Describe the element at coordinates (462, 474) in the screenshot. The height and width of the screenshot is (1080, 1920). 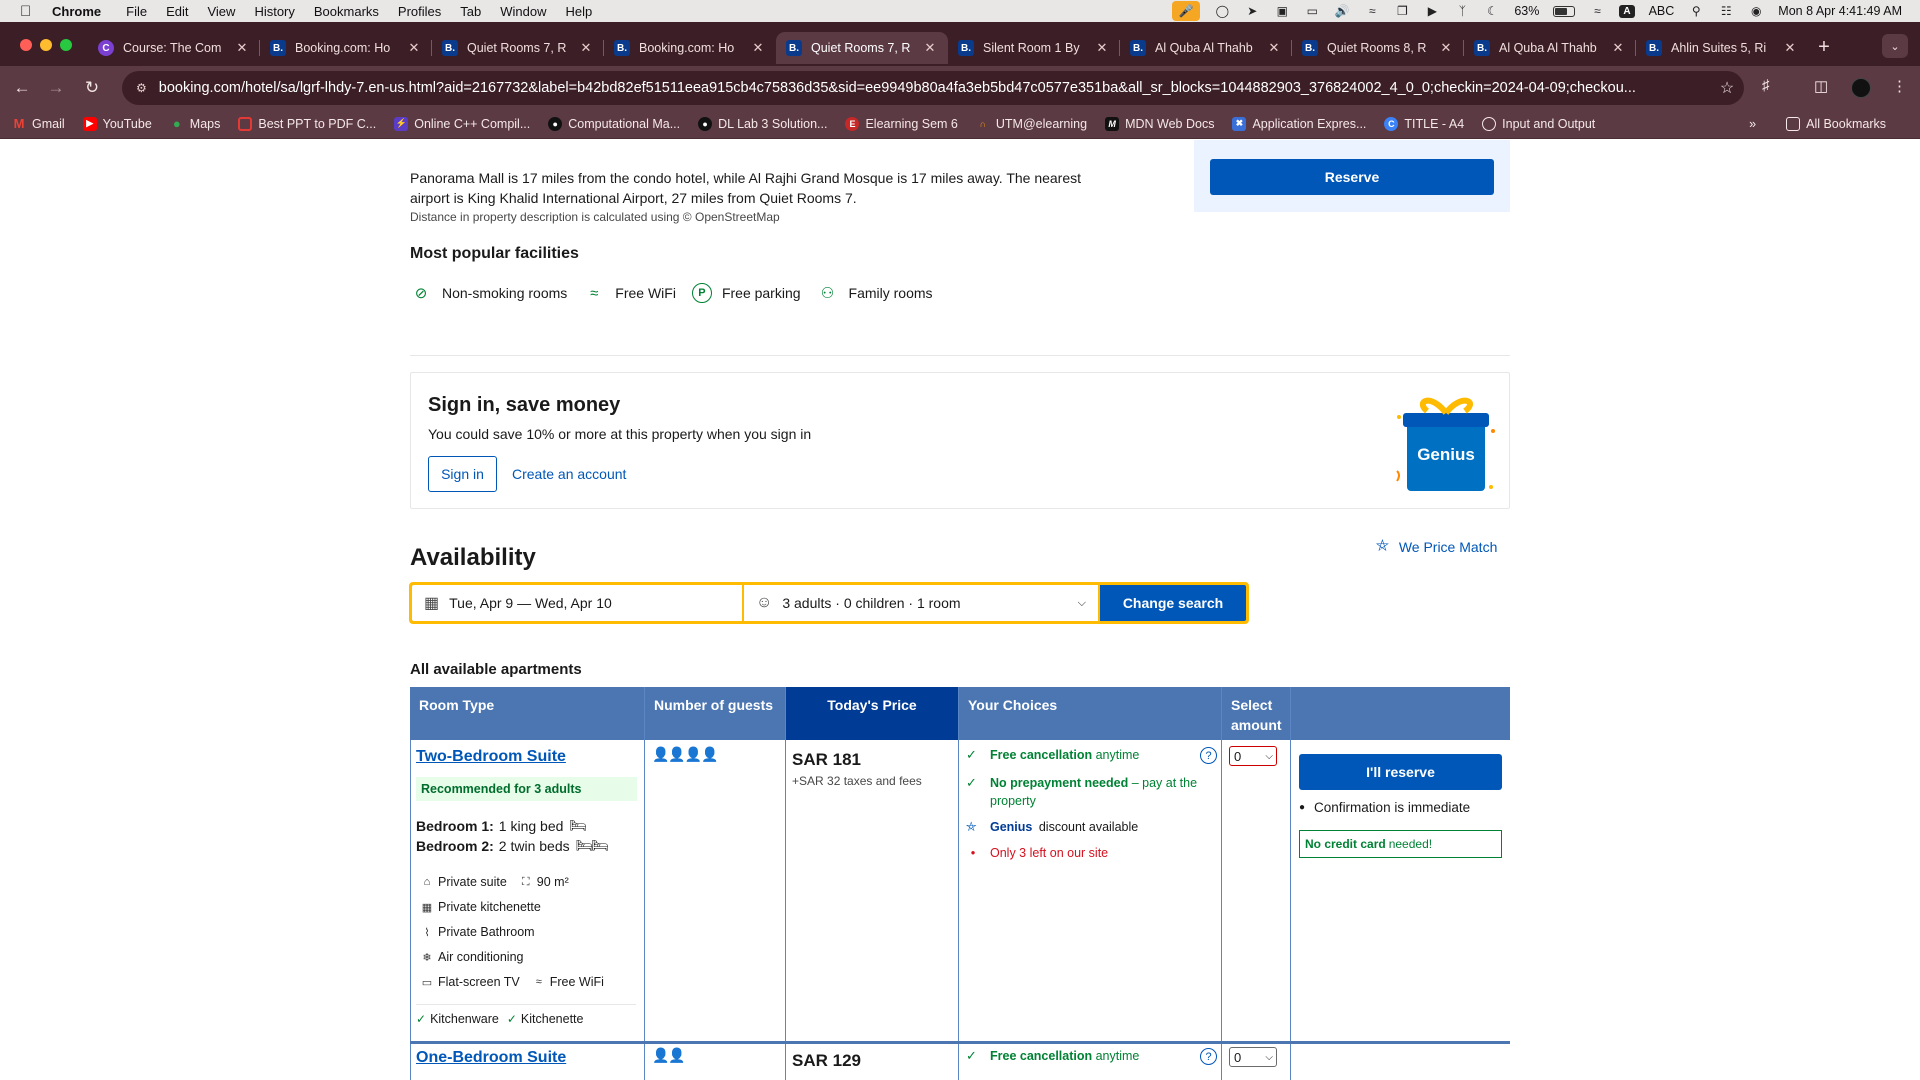
I see `sign-in-button: Sign in` at that location.